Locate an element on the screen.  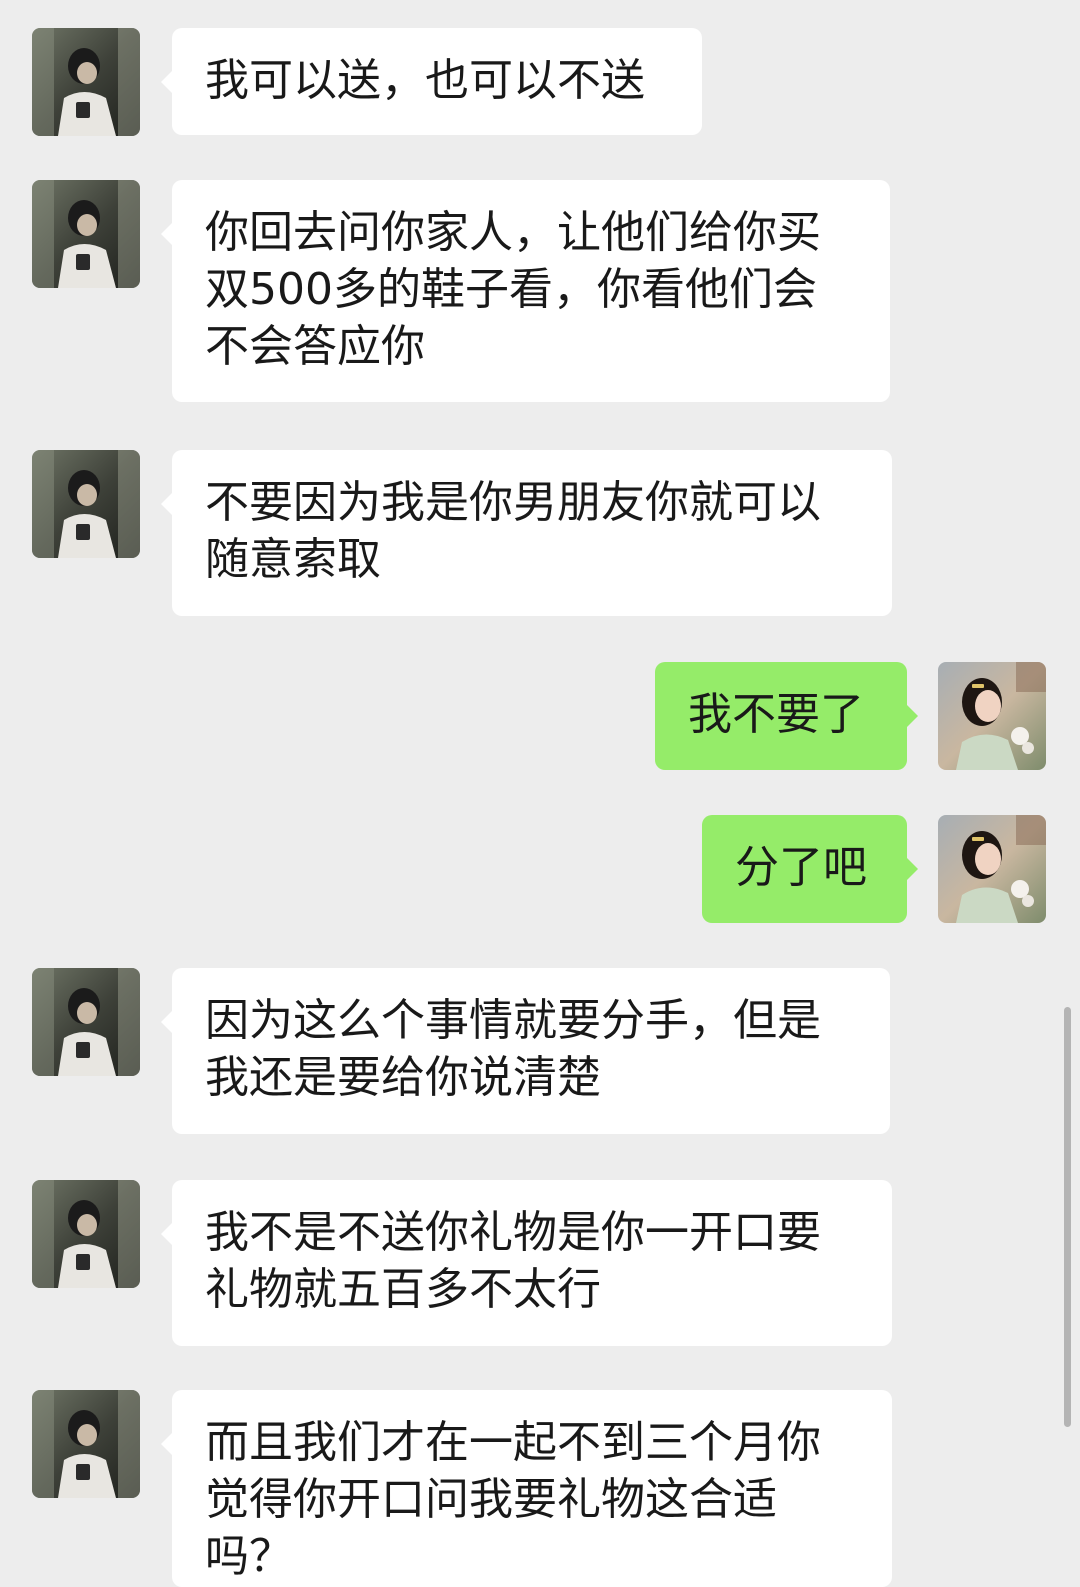
chat-bubble-incoming: 我可以送，也可以不送 is located at coordinates (431, 81).